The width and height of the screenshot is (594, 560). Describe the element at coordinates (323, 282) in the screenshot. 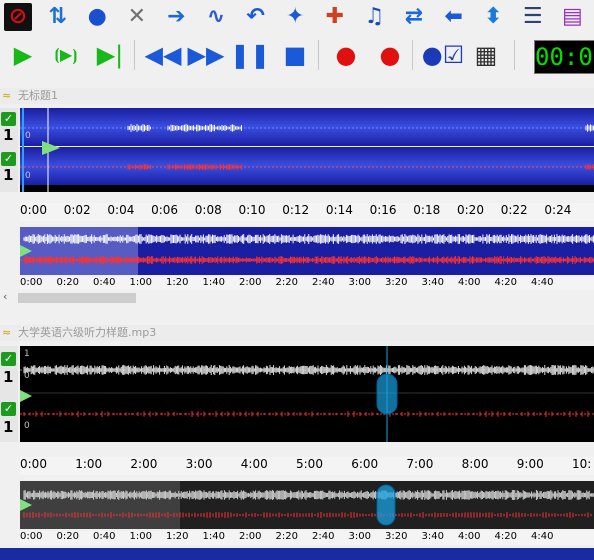

I see `ruler-tick-label: 2:40` at that location.